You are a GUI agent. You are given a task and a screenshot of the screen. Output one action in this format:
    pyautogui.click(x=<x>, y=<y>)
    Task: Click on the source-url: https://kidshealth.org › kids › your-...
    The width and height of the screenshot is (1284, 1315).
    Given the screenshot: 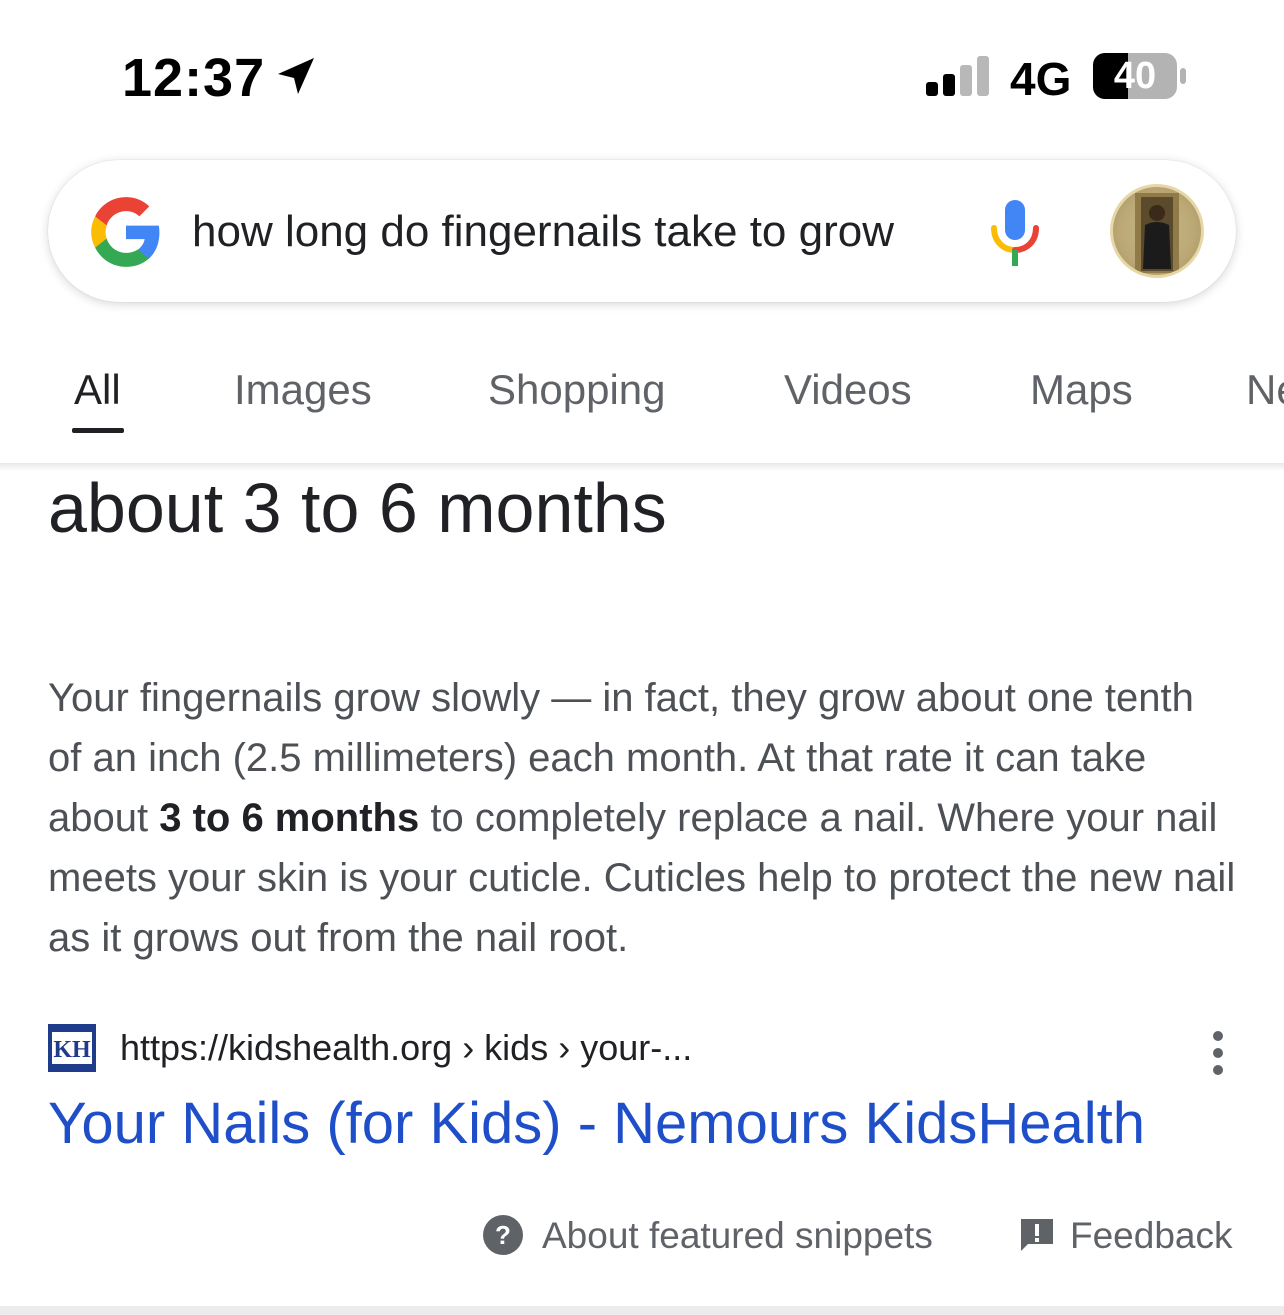 What is the action you would take?
    pyautogui.click(x=406, y=1048)
    